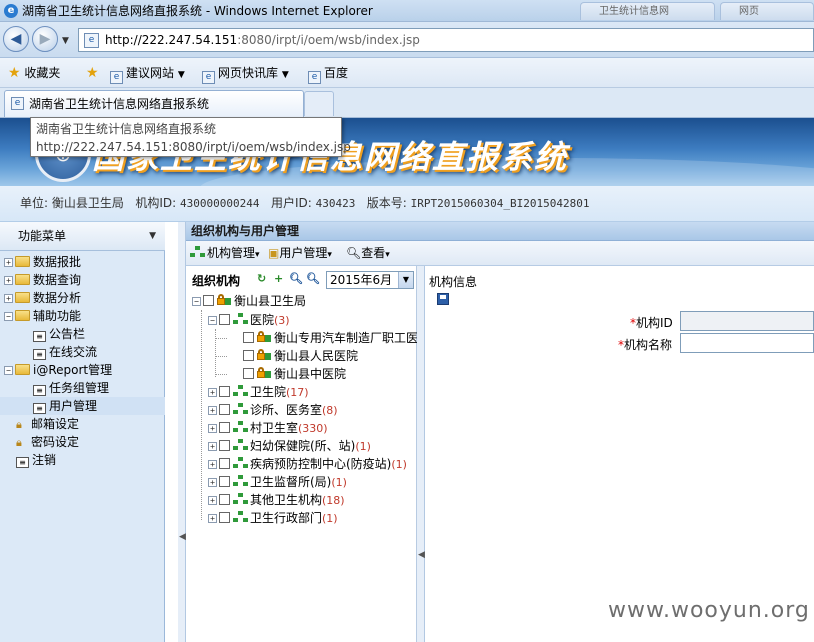  I want to click on search-icon: 🔍︎, so click(296, 278).